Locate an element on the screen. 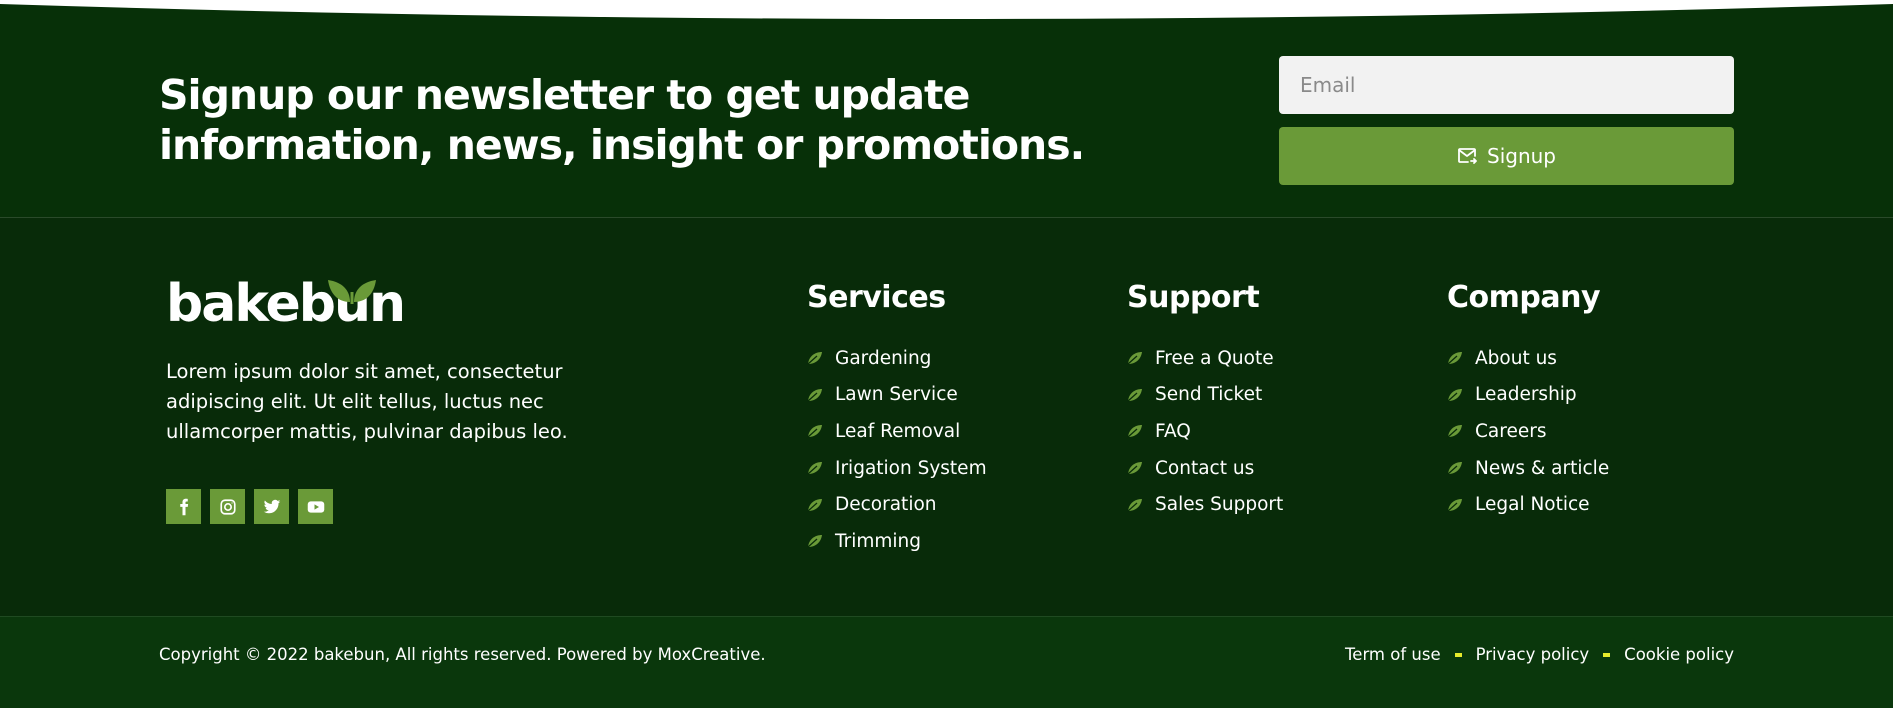 Image resolution: width=1893 pixels, height=708 pixels. support-link-free-a-quote: Free a Quote is located at coordinates (1205, 358).